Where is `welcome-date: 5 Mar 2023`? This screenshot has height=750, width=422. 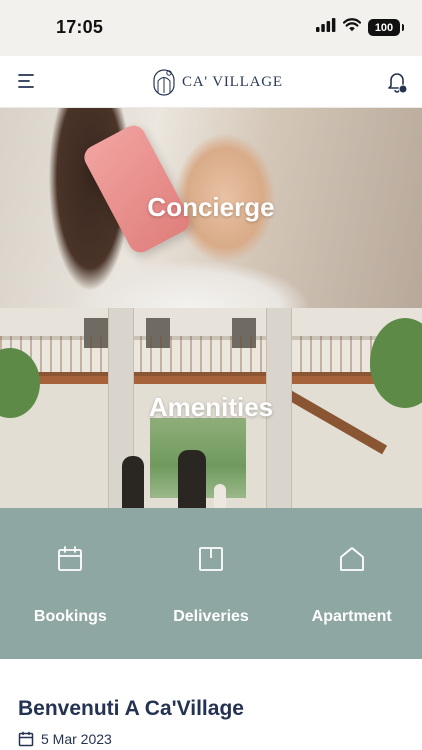 welcome-date: 5 Mar 2023 is located at coordinates (65, 739).